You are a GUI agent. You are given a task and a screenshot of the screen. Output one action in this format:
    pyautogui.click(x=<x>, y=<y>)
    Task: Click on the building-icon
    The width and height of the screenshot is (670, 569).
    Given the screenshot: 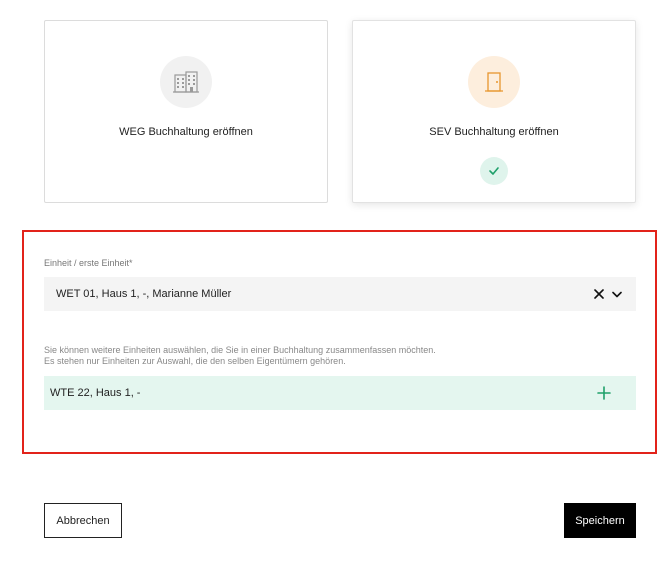 What is the action you would take?
    pyautogui.click(x=186, y=82)
    